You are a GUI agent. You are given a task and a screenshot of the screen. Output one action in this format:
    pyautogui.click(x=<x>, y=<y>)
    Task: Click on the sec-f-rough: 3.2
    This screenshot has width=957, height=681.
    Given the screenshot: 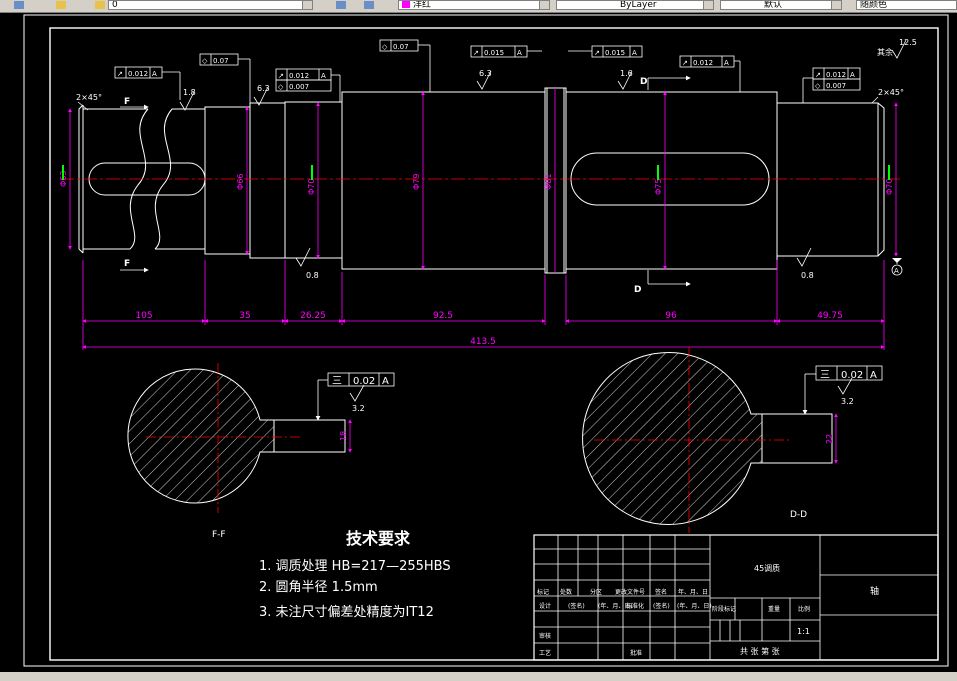 What is the action you would take?
    pyautogui.click(x=358, y=408)
    